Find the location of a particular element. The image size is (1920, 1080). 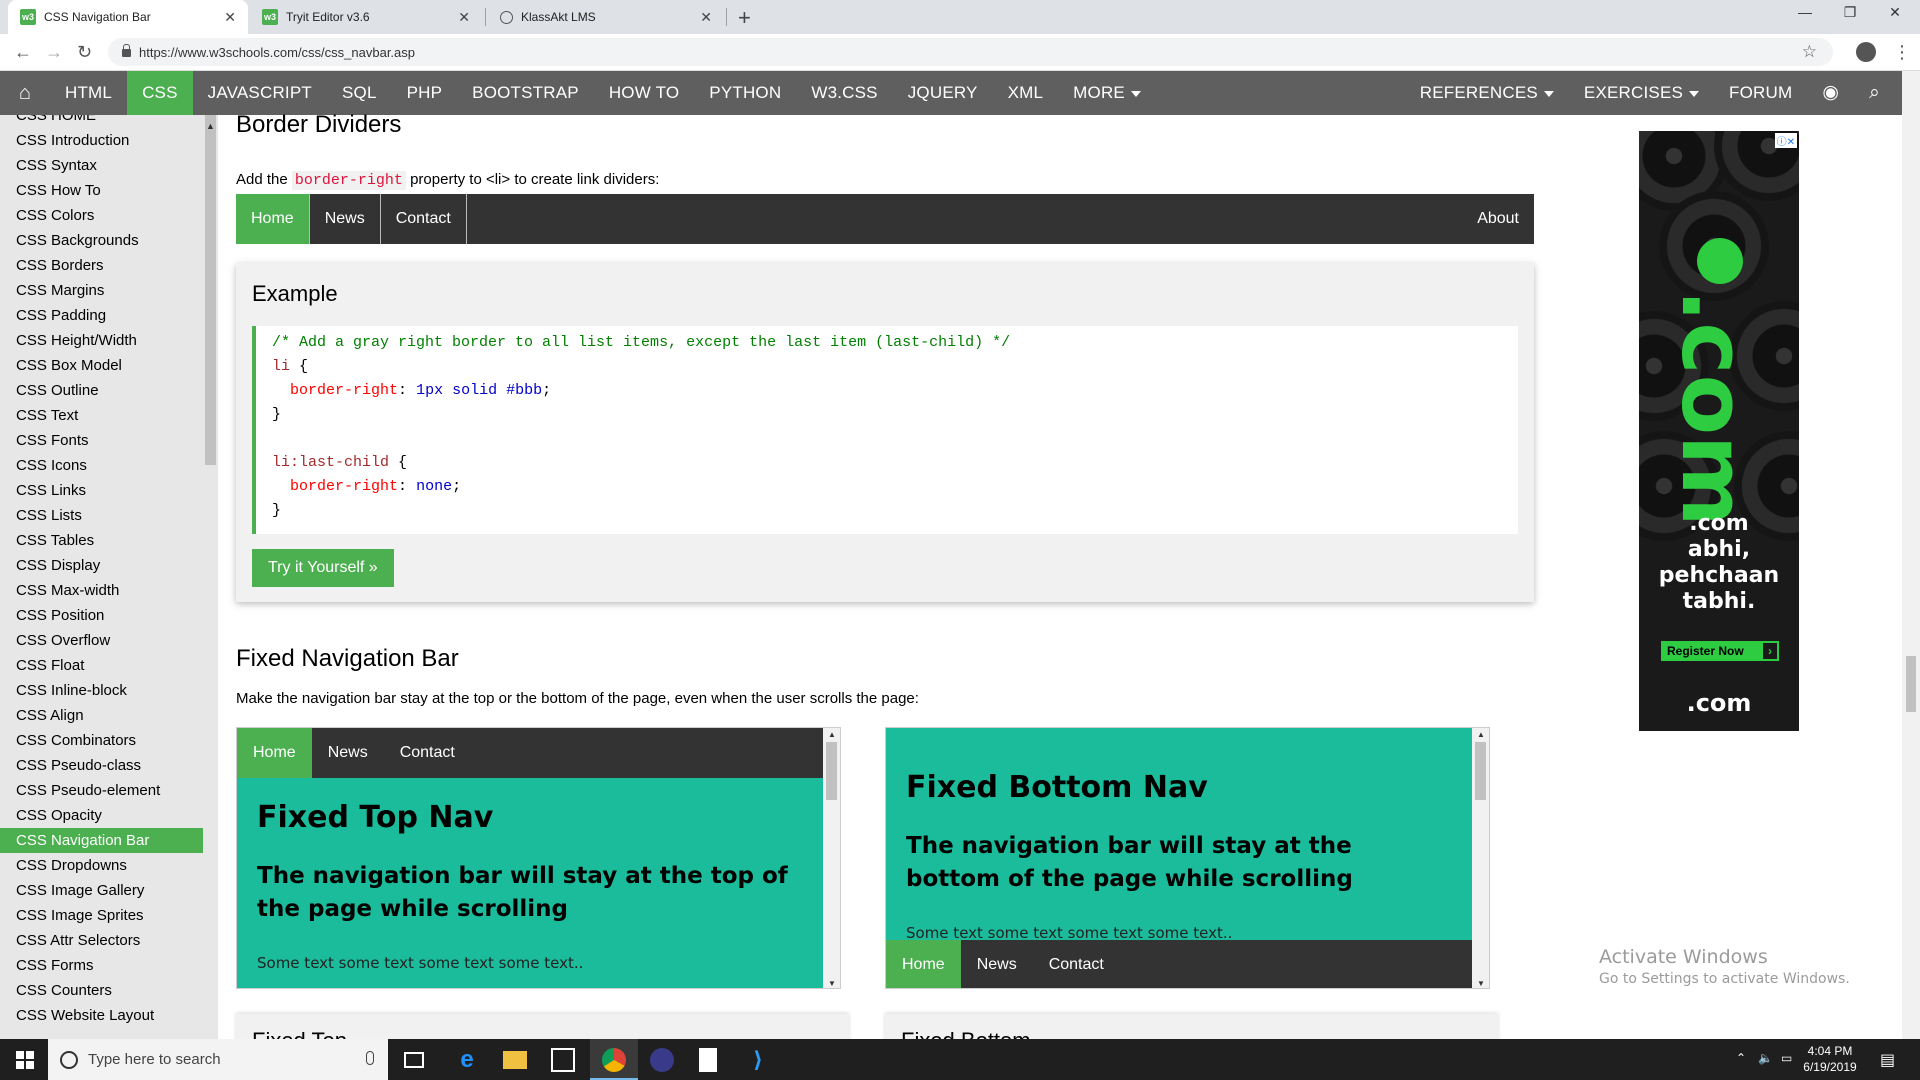

sidebar-item: CSS Forms is located at coordinates (109, 965).